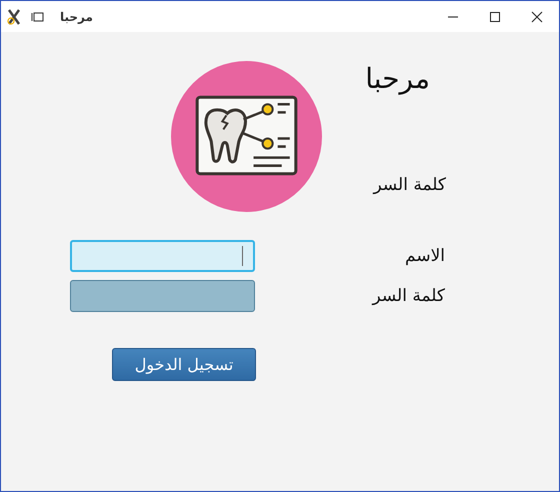  What do you see at coordinates (409, 185) in the screenshot?
I see `password-caption: كلمة السر` at bounding box center [409, 185].